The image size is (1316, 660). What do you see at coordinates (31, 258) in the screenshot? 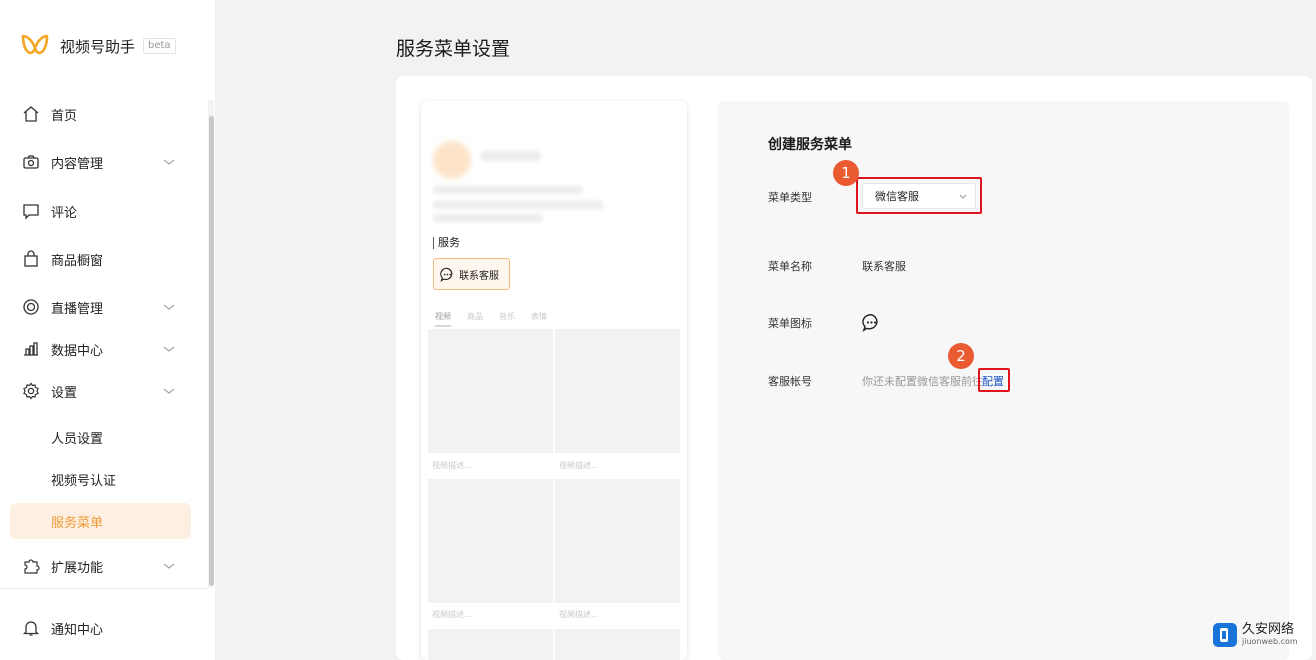
I see `shopping-bag-icon` at bounding box center [31, 258].